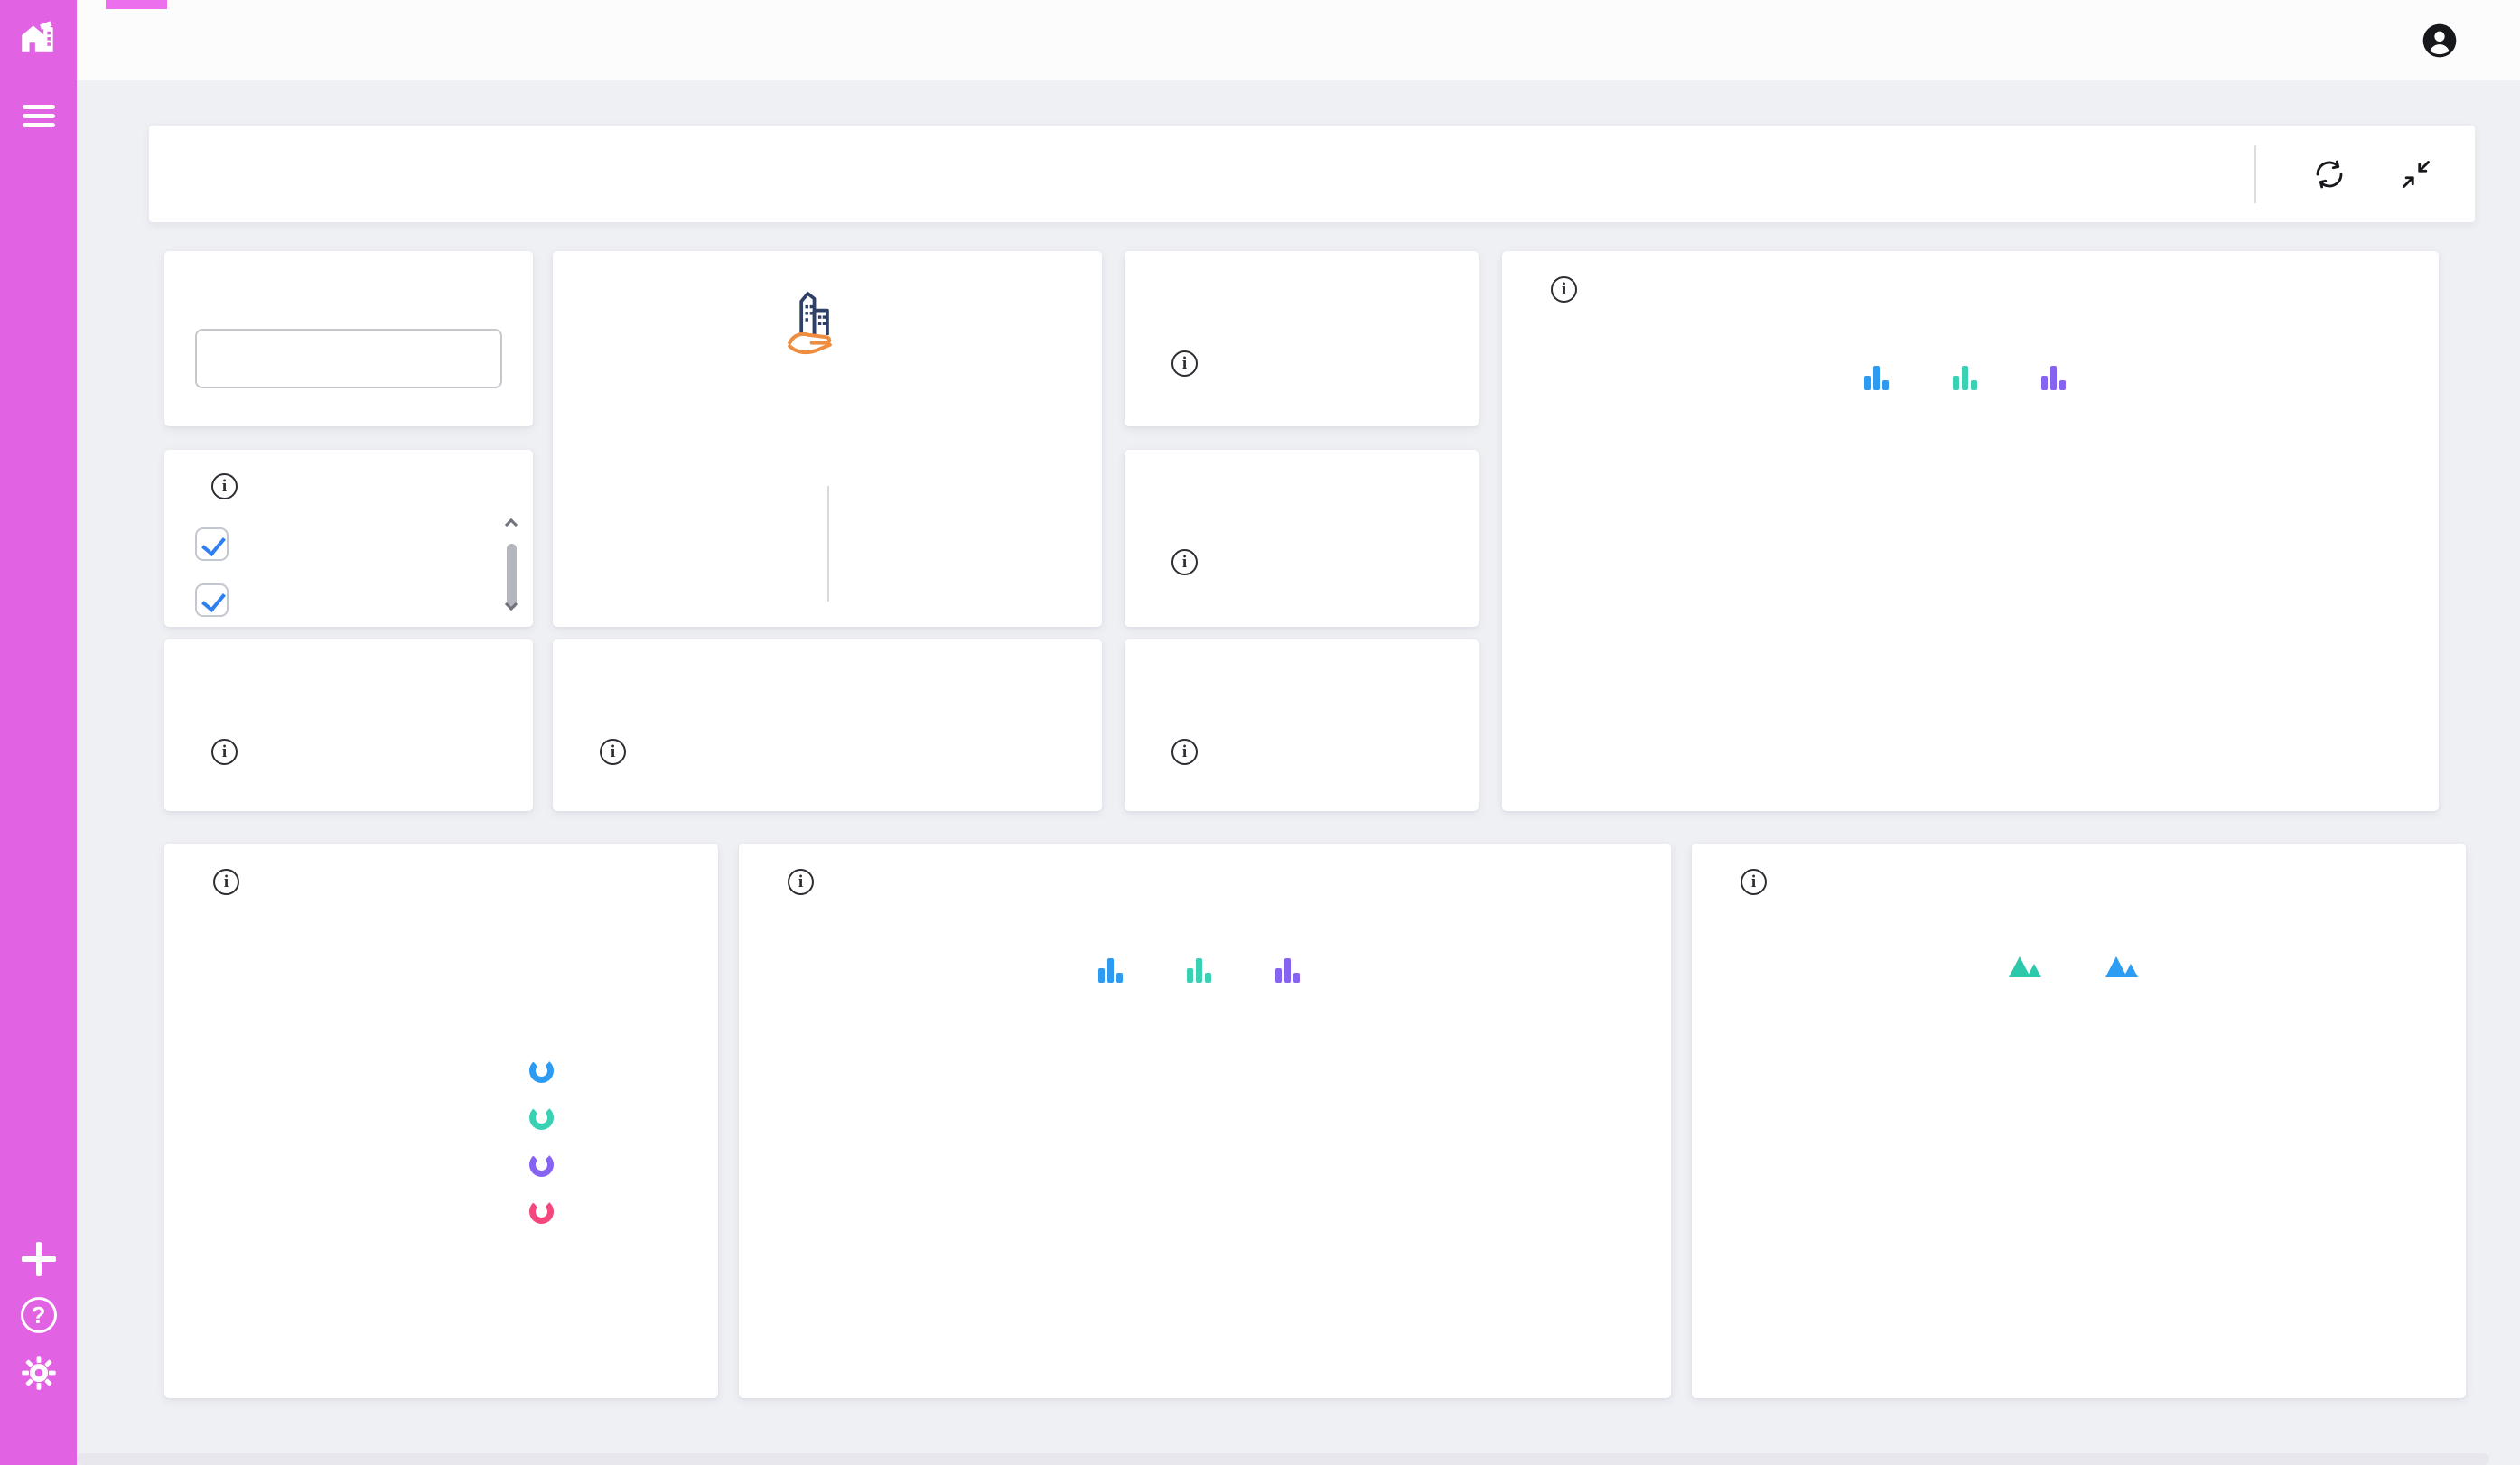  Describe the element at coordinates (348, 538) in the screenshot. I see `property-filter-card` at that location.